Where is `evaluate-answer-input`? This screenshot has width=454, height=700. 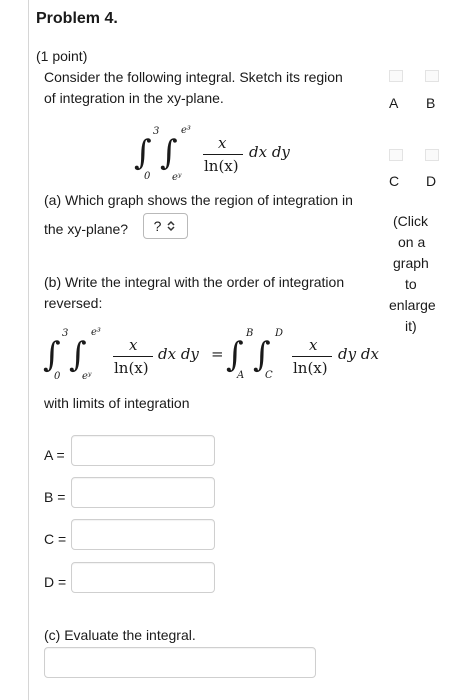 evaluate-answer-input is located at coordinates (180, 662).